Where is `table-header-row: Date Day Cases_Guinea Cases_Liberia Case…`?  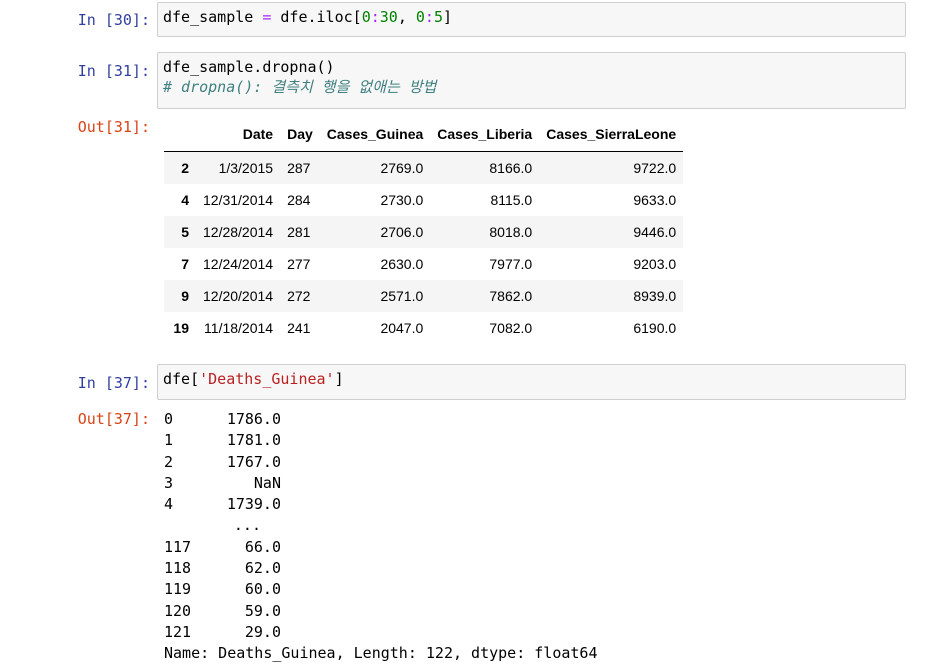
table-header-row: Date Day Cases_Guinea Cases_Liberia Case… is located at coordinates (424, 134).